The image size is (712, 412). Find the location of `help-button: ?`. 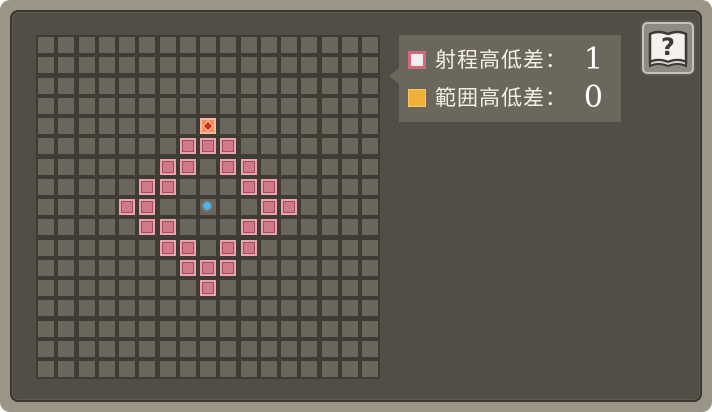

help-button: ? is located at coordinates (668, 48).